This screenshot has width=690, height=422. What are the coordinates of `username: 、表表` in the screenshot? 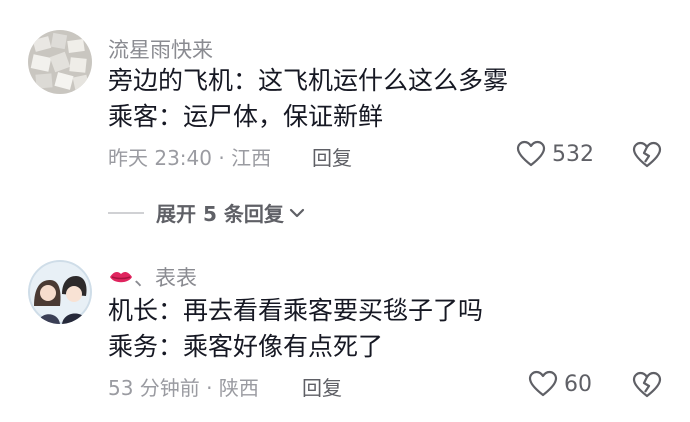 It's located at (152, 277).